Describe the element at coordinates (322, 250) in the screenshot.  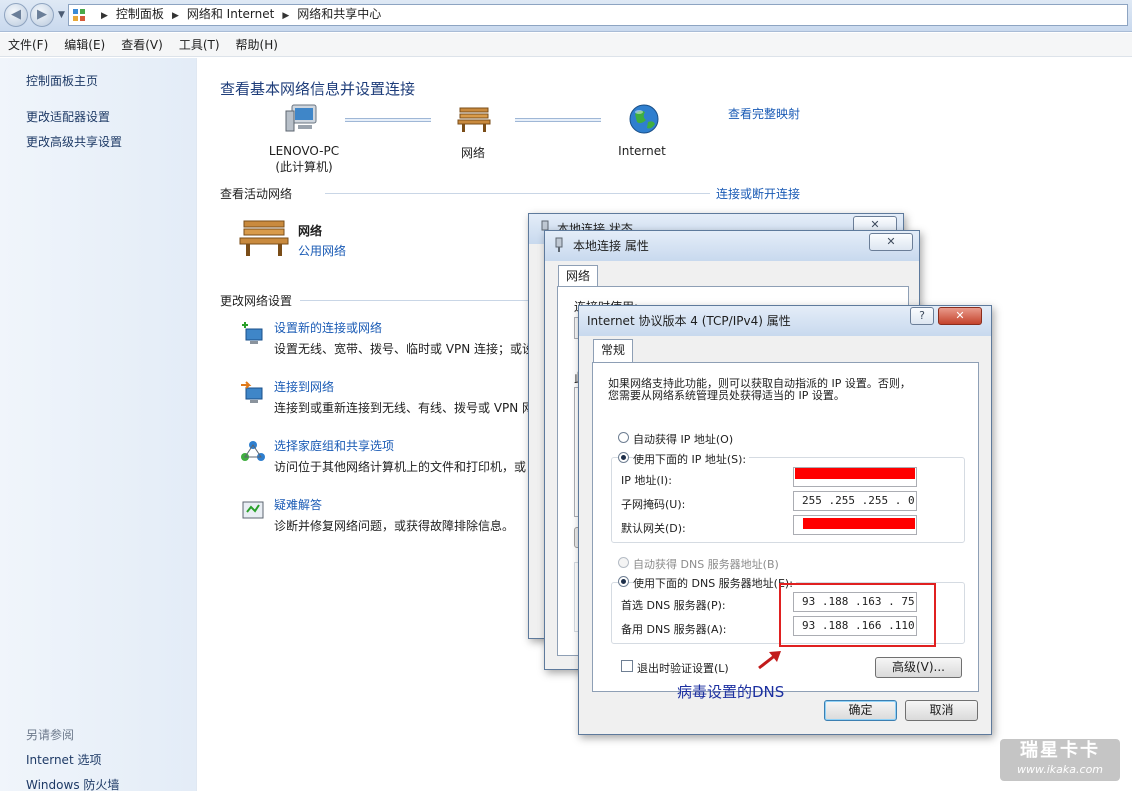
I see `network-type-link: 公用网络` at that location.